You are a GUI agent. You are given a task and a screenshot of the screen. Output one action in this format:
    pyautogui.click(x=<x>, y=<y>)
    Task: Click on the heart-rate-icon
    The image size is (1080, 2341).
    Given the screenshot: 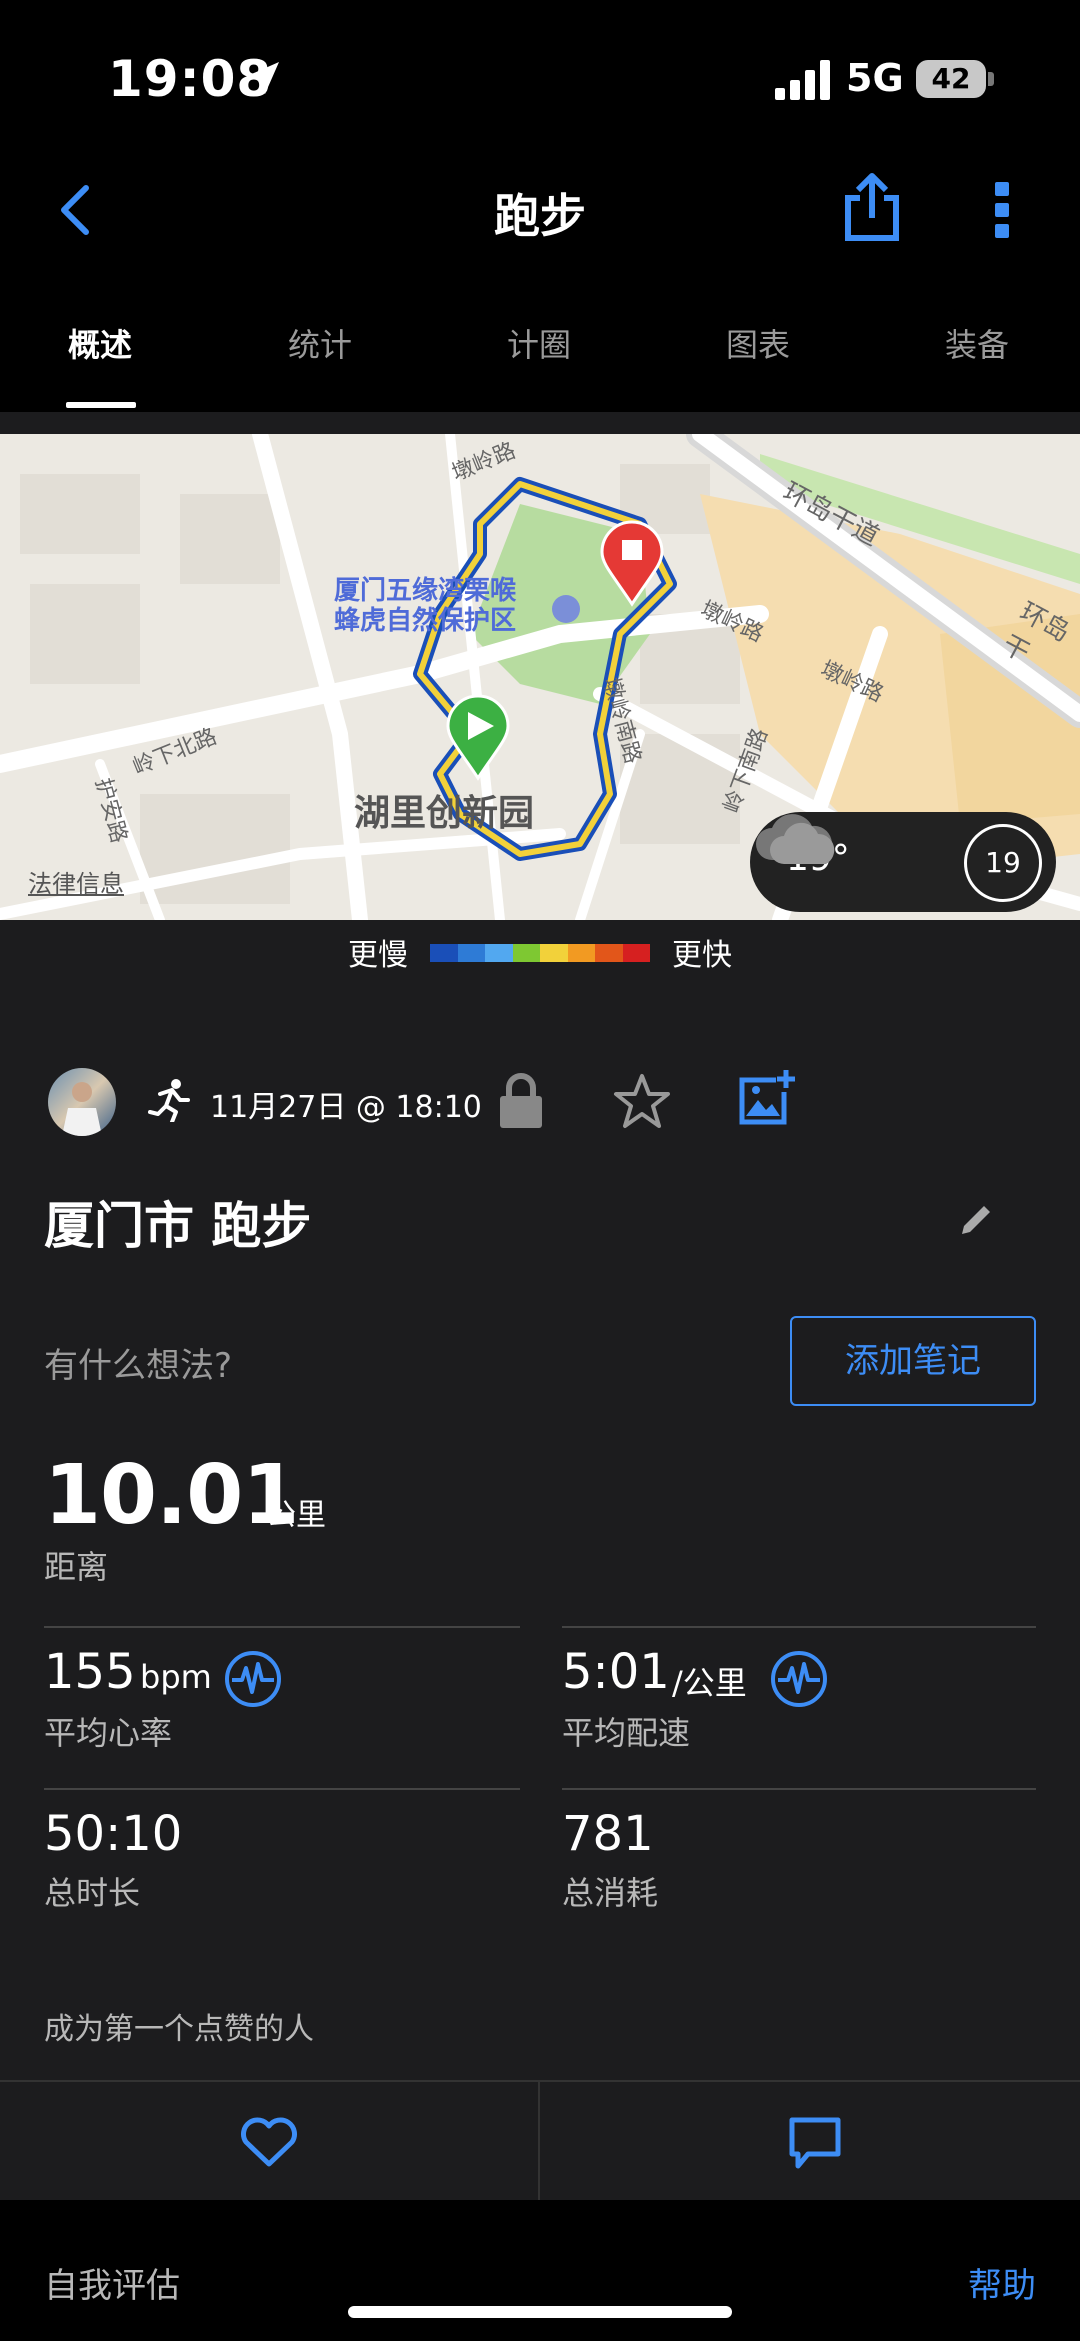 What is the action you would take?
    pyautogui.click(x=253, y=1679)
    